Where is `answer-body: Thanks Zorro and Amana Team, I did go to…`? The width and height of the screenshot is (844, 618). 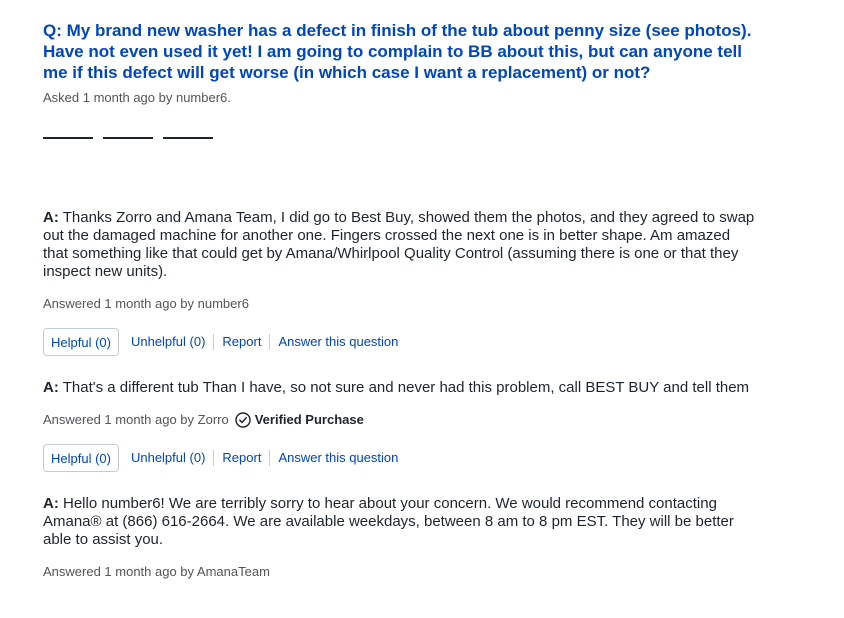 answer-body: Thanks Zorro and Amana Team, I did go to… is located at coordinates (399, 244).